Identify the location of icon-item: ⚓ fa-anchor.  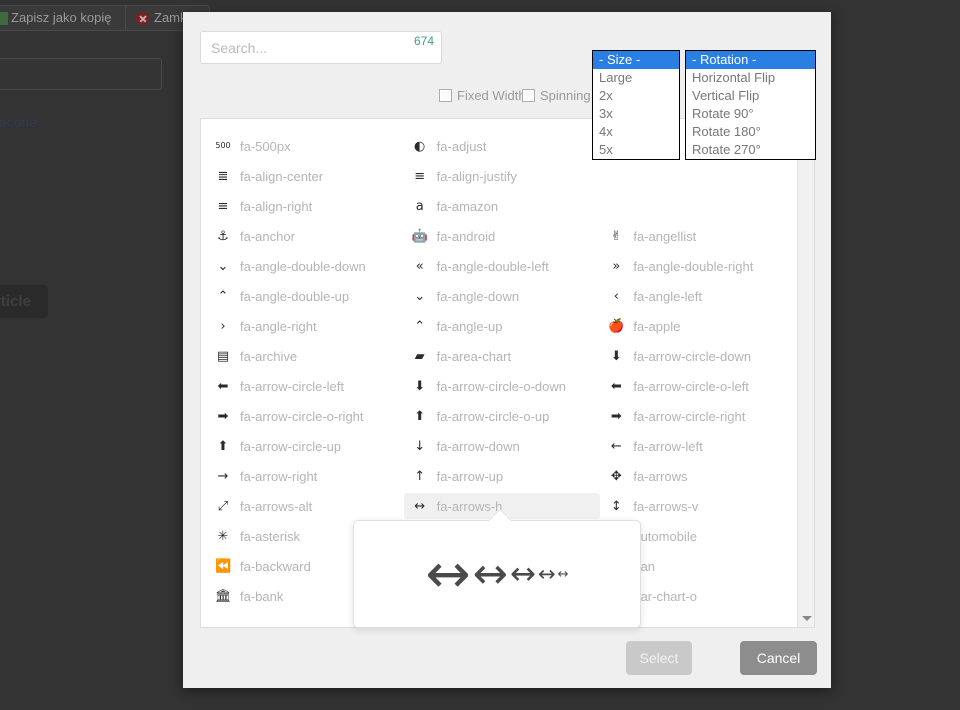
(305, 236).